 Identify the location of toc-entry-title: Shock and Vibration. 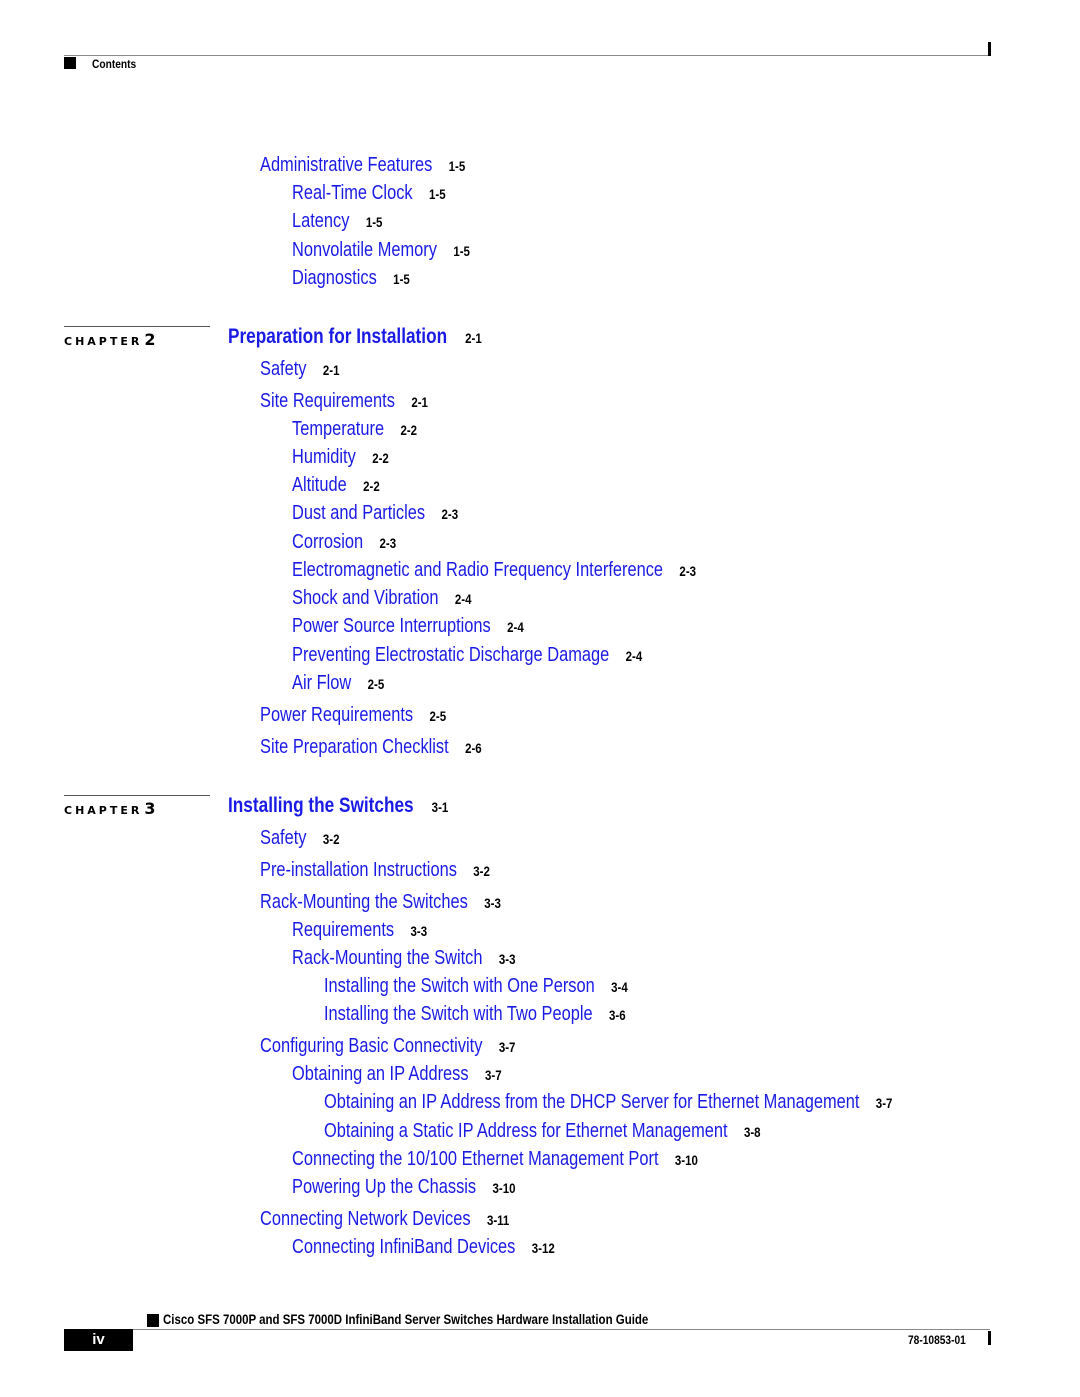
(365, 598).